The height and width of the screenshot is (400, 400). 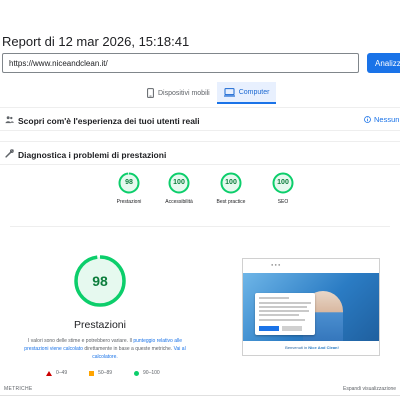 I want to click on triangle-icon, so click(x=49, y=373).